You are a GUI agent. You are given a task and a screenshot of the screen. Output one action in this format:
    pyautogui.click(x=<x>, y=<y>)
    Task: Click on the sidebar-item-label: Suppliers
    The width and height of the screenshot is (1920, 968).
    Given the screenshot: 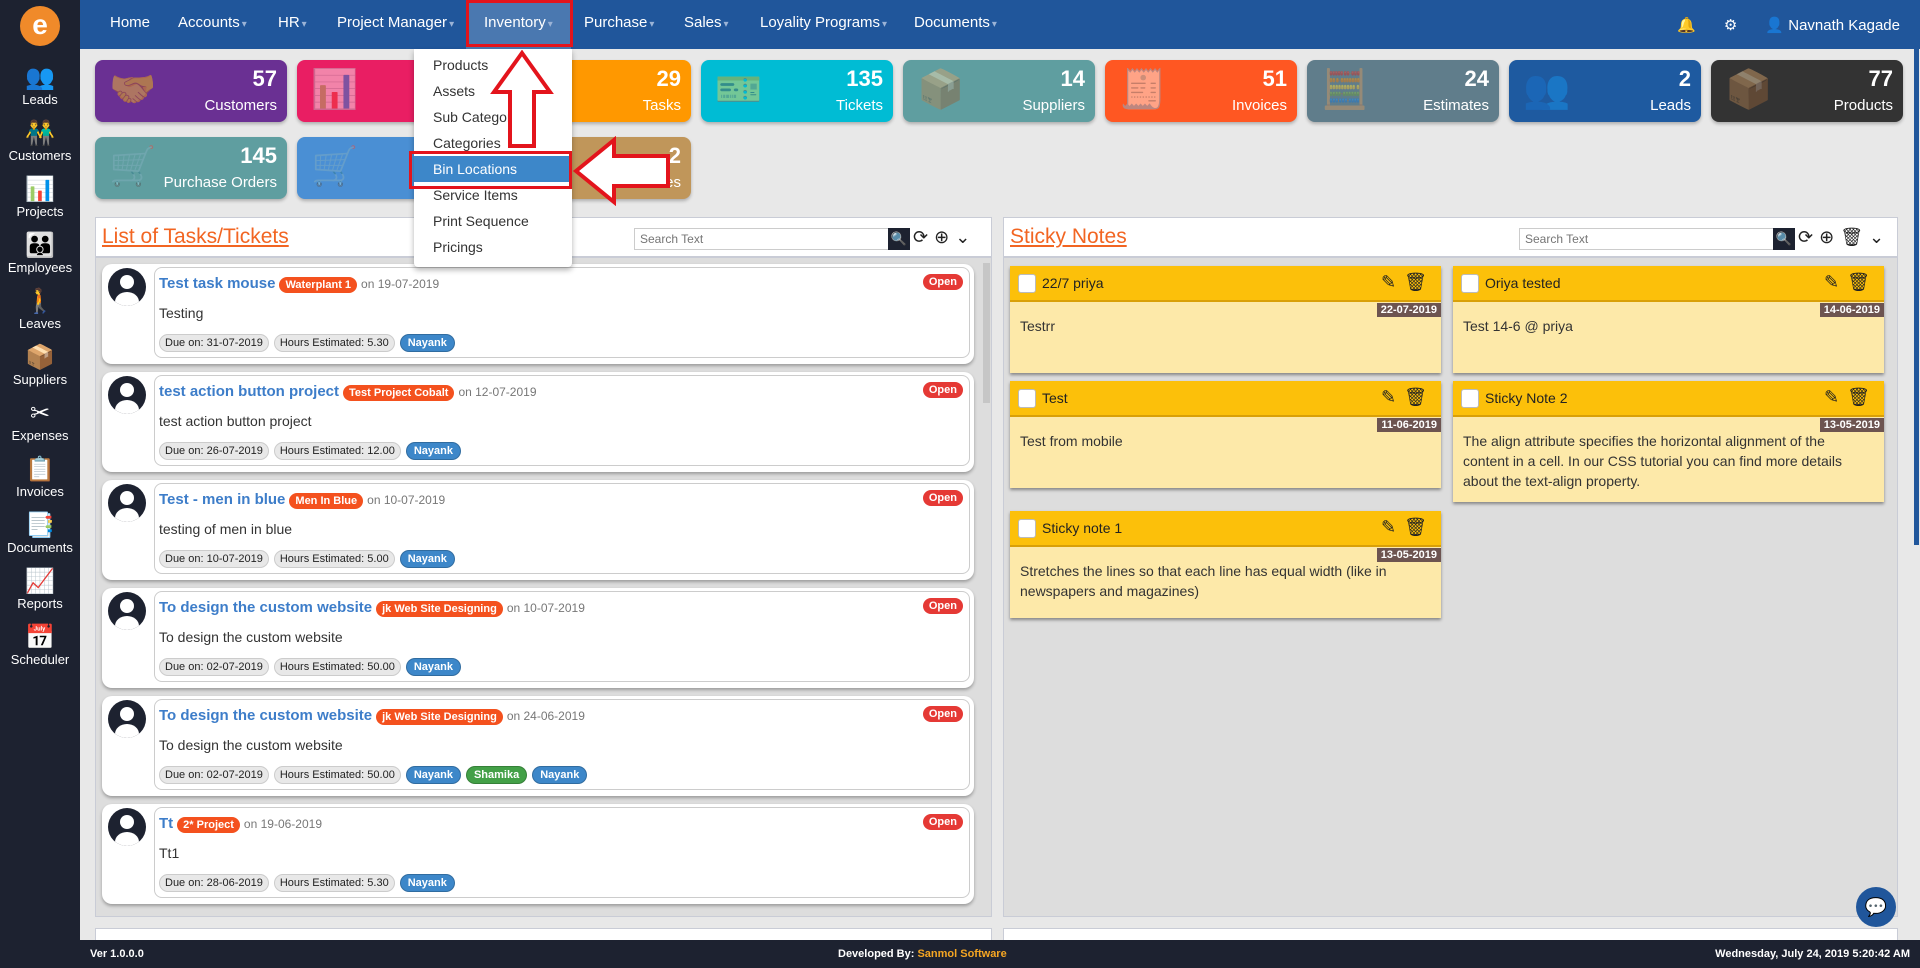 What is the action you would take?
    pyautogui.click(x=40, y=379)
    